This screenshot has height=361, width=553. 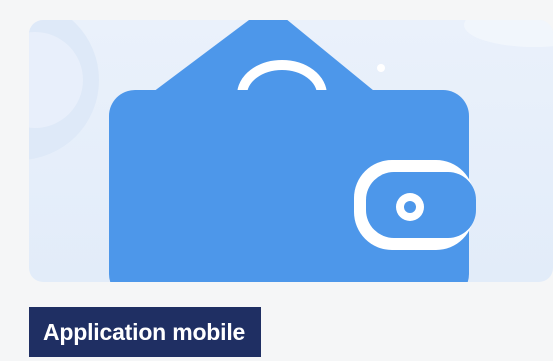 I want to click on category-tag: Application mobile, so click(x=145, y=332).